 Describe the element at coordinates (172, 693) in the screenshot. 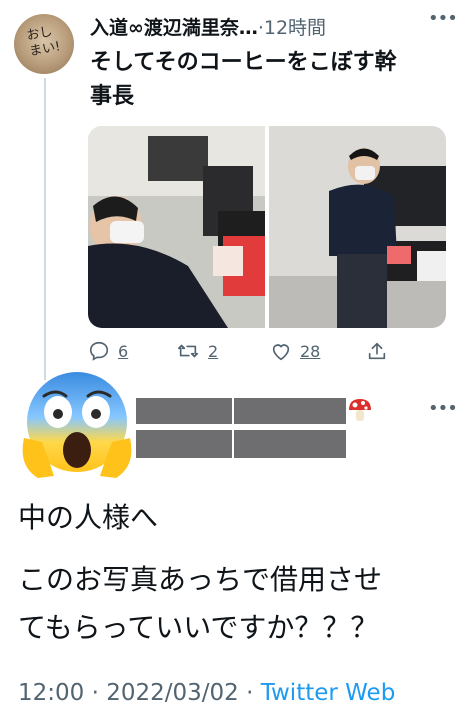

I see `tweet-date: 2022/03/02` at that location.